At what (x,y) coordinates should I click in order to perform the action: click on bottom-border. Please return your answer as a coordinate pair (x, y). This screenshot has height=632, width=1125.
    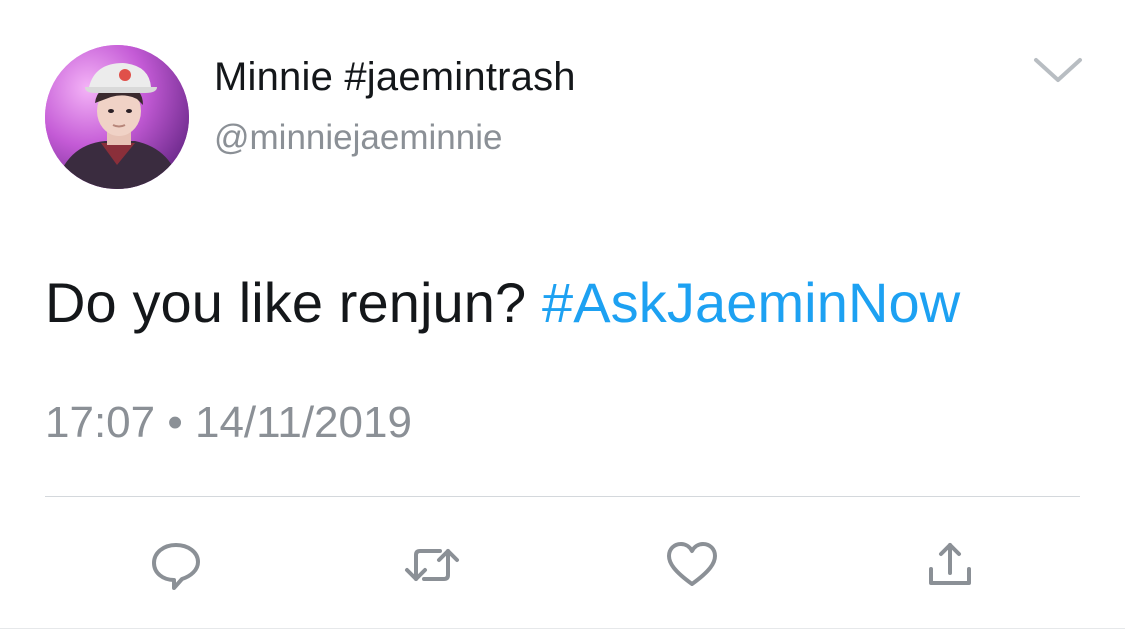
    Looking at the image, I should click on (562, 628).